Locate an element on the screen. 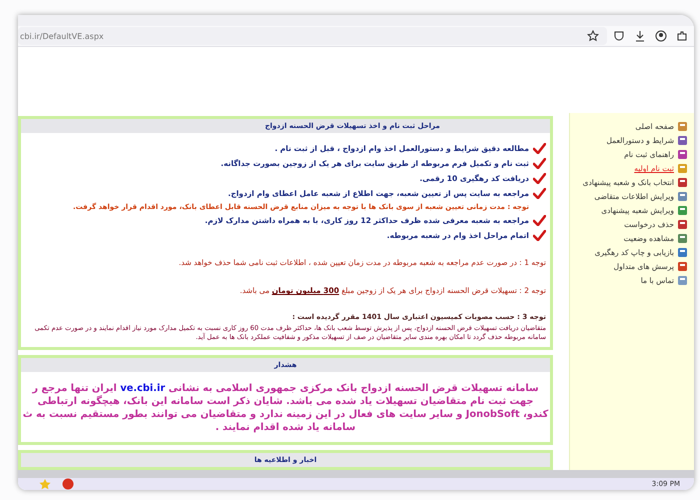  circle-icon is located at coordinates (68, 484).